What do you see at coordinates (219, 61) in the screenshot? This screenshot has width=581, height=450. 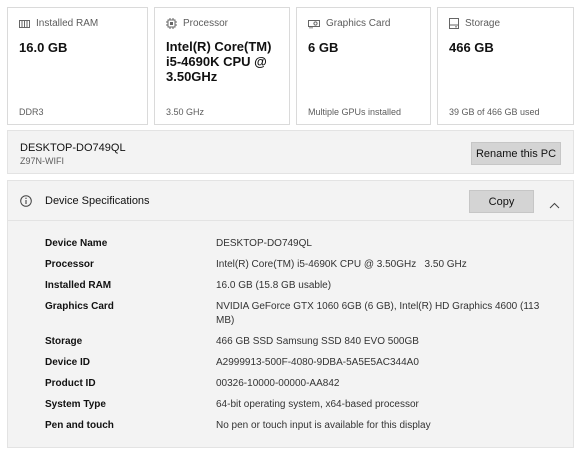 I see `card-value: Intel(R) Core(TM) i5-4690K CPU @ 3.50GHz` at bounding box center [219, 61].